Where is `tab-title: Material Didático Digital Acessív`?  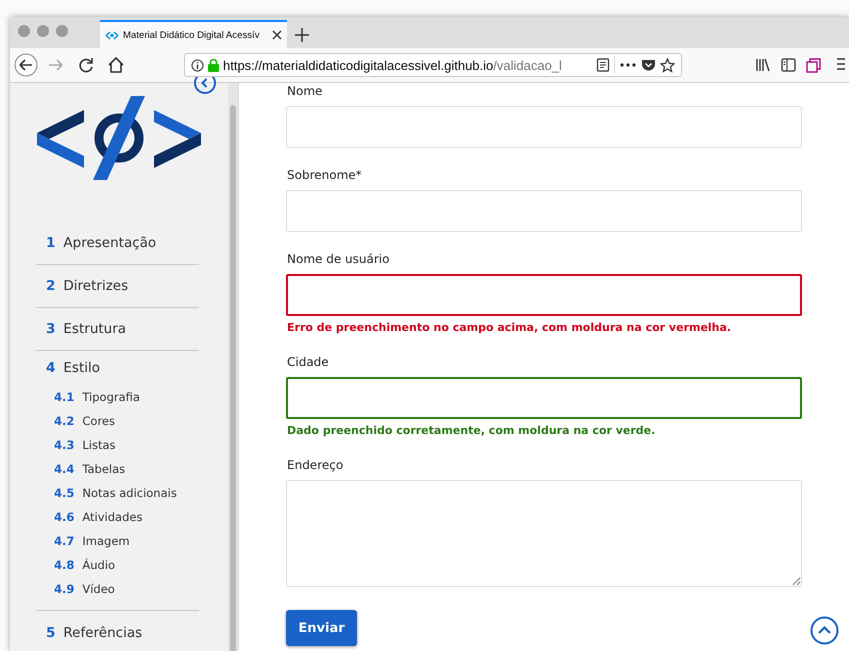
tab-title: Material Didático Digital Acessív is located at coordinates (191, 35).